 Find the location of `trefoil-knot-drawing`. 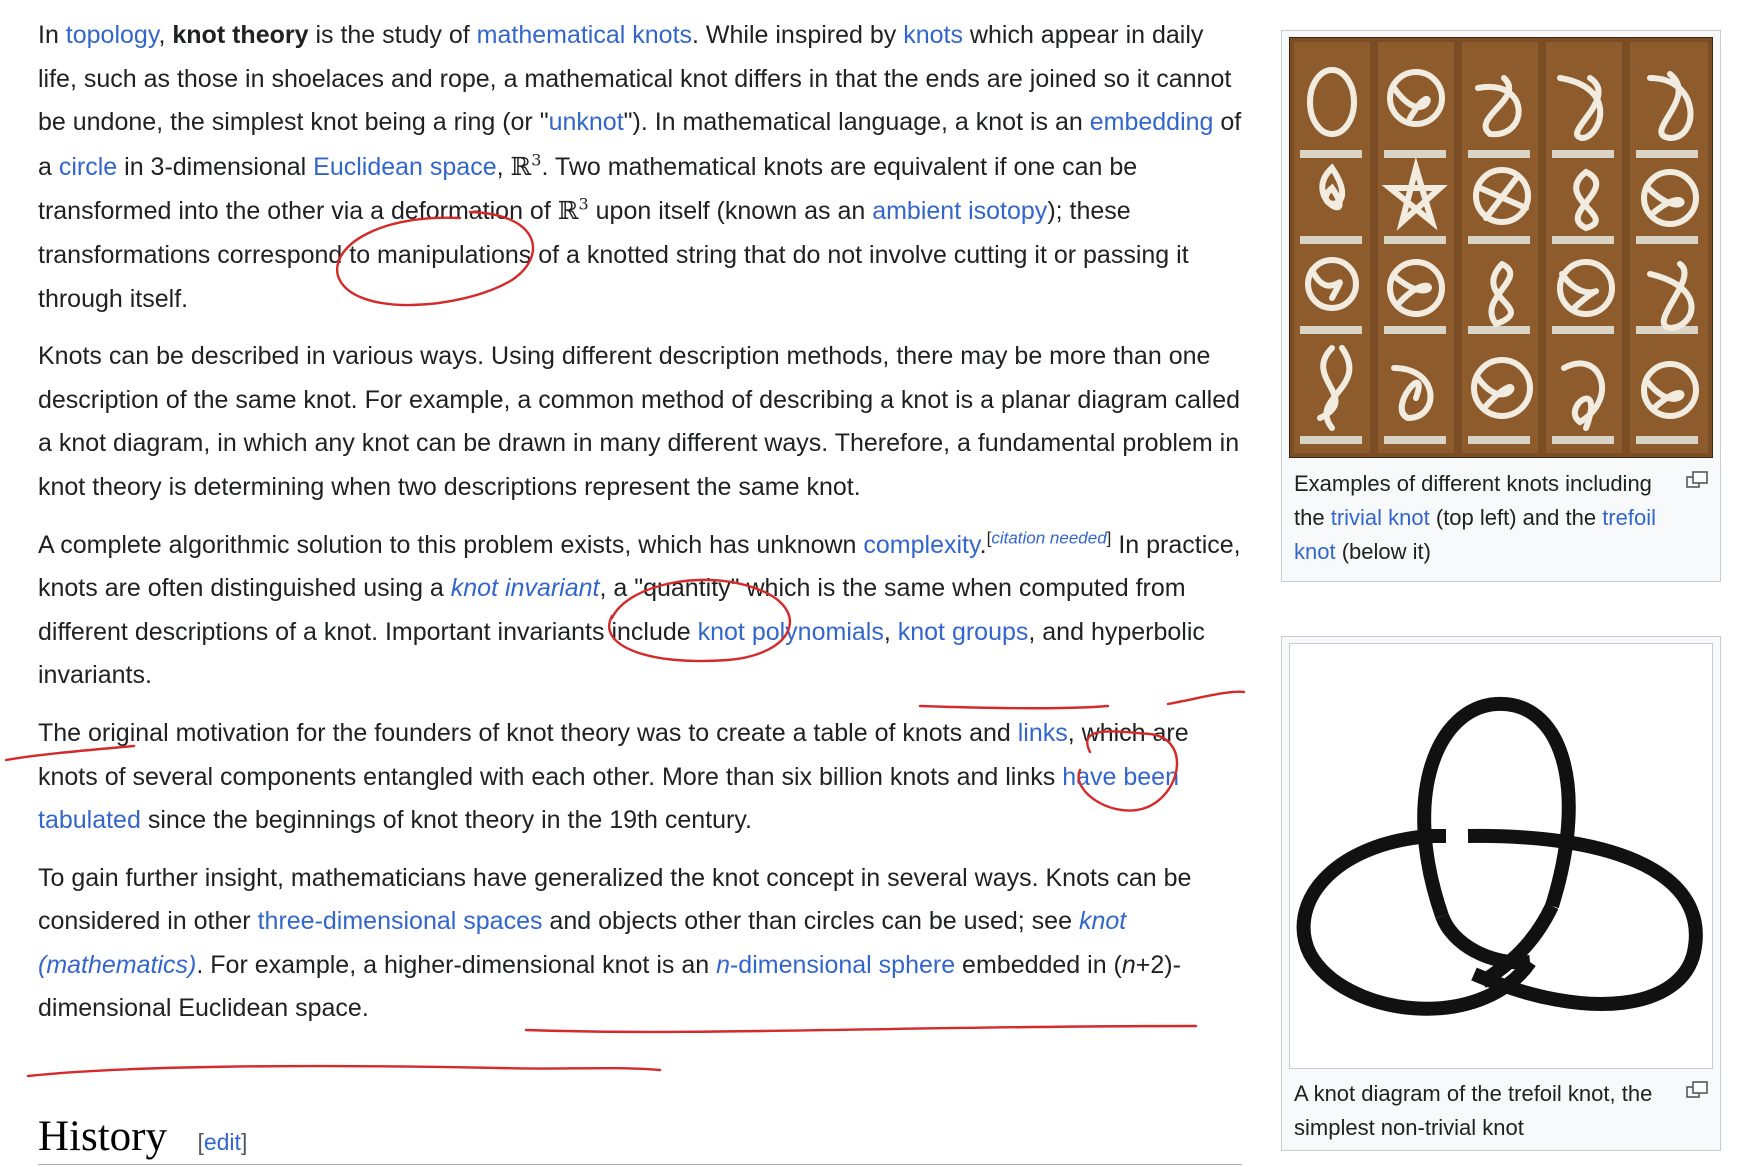

trefoil-knot-drawing is located at coordinates (1499, 856).